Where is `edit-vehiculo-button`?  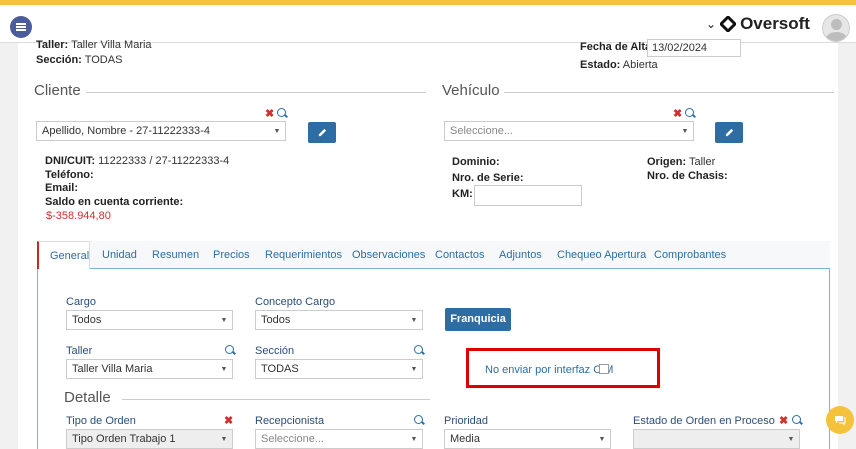
edit-vehiculo-button is located at coordinates (729, 132).